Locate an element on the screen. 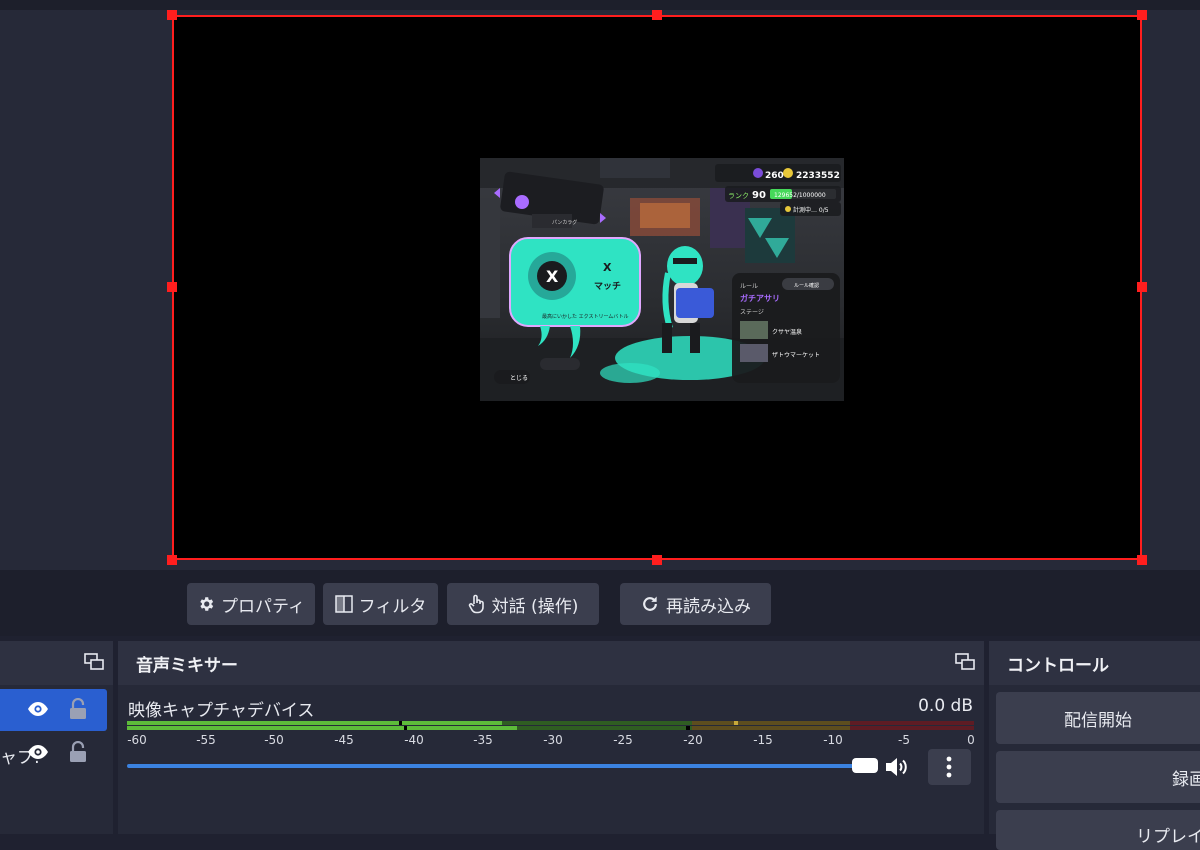  start-streaming-button: 配信開始 is located at coordinates (1098, 718).